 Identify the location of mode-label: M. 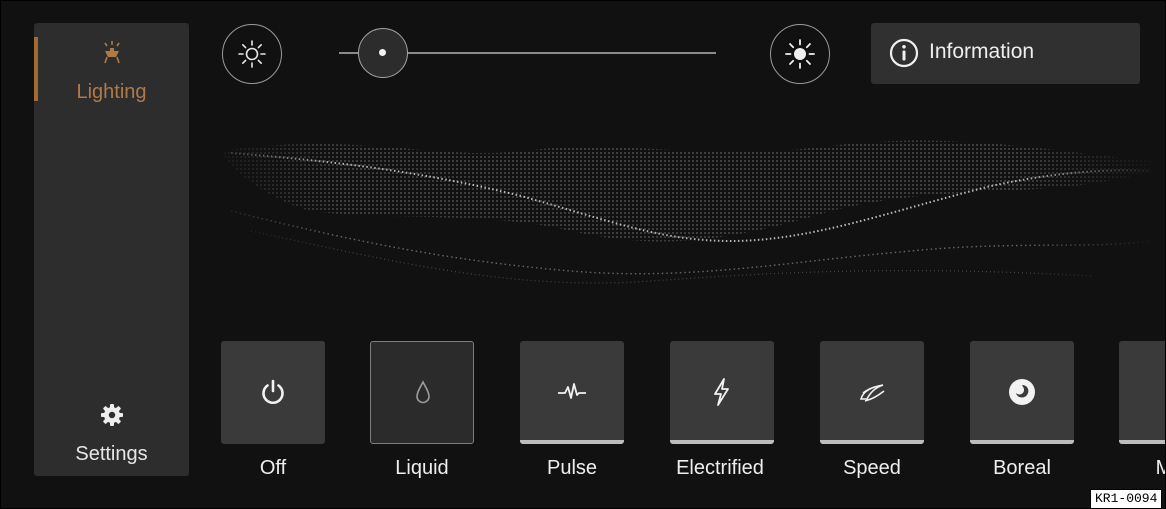
(1127, 468).